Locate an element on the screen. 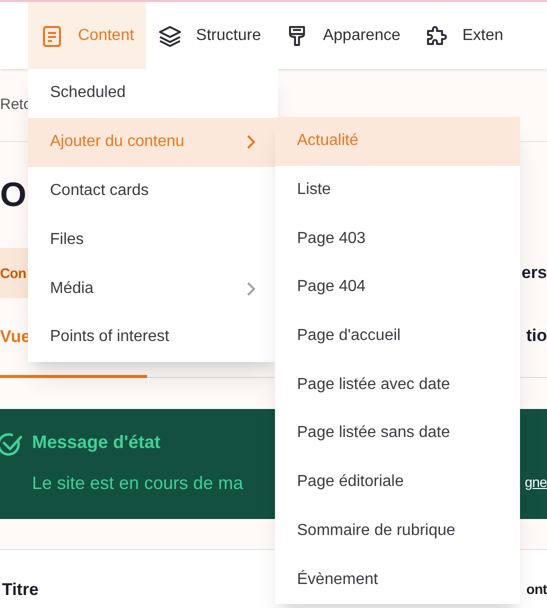  menu-item: Sommaire de rubrique is located at coordinates (397, 531).